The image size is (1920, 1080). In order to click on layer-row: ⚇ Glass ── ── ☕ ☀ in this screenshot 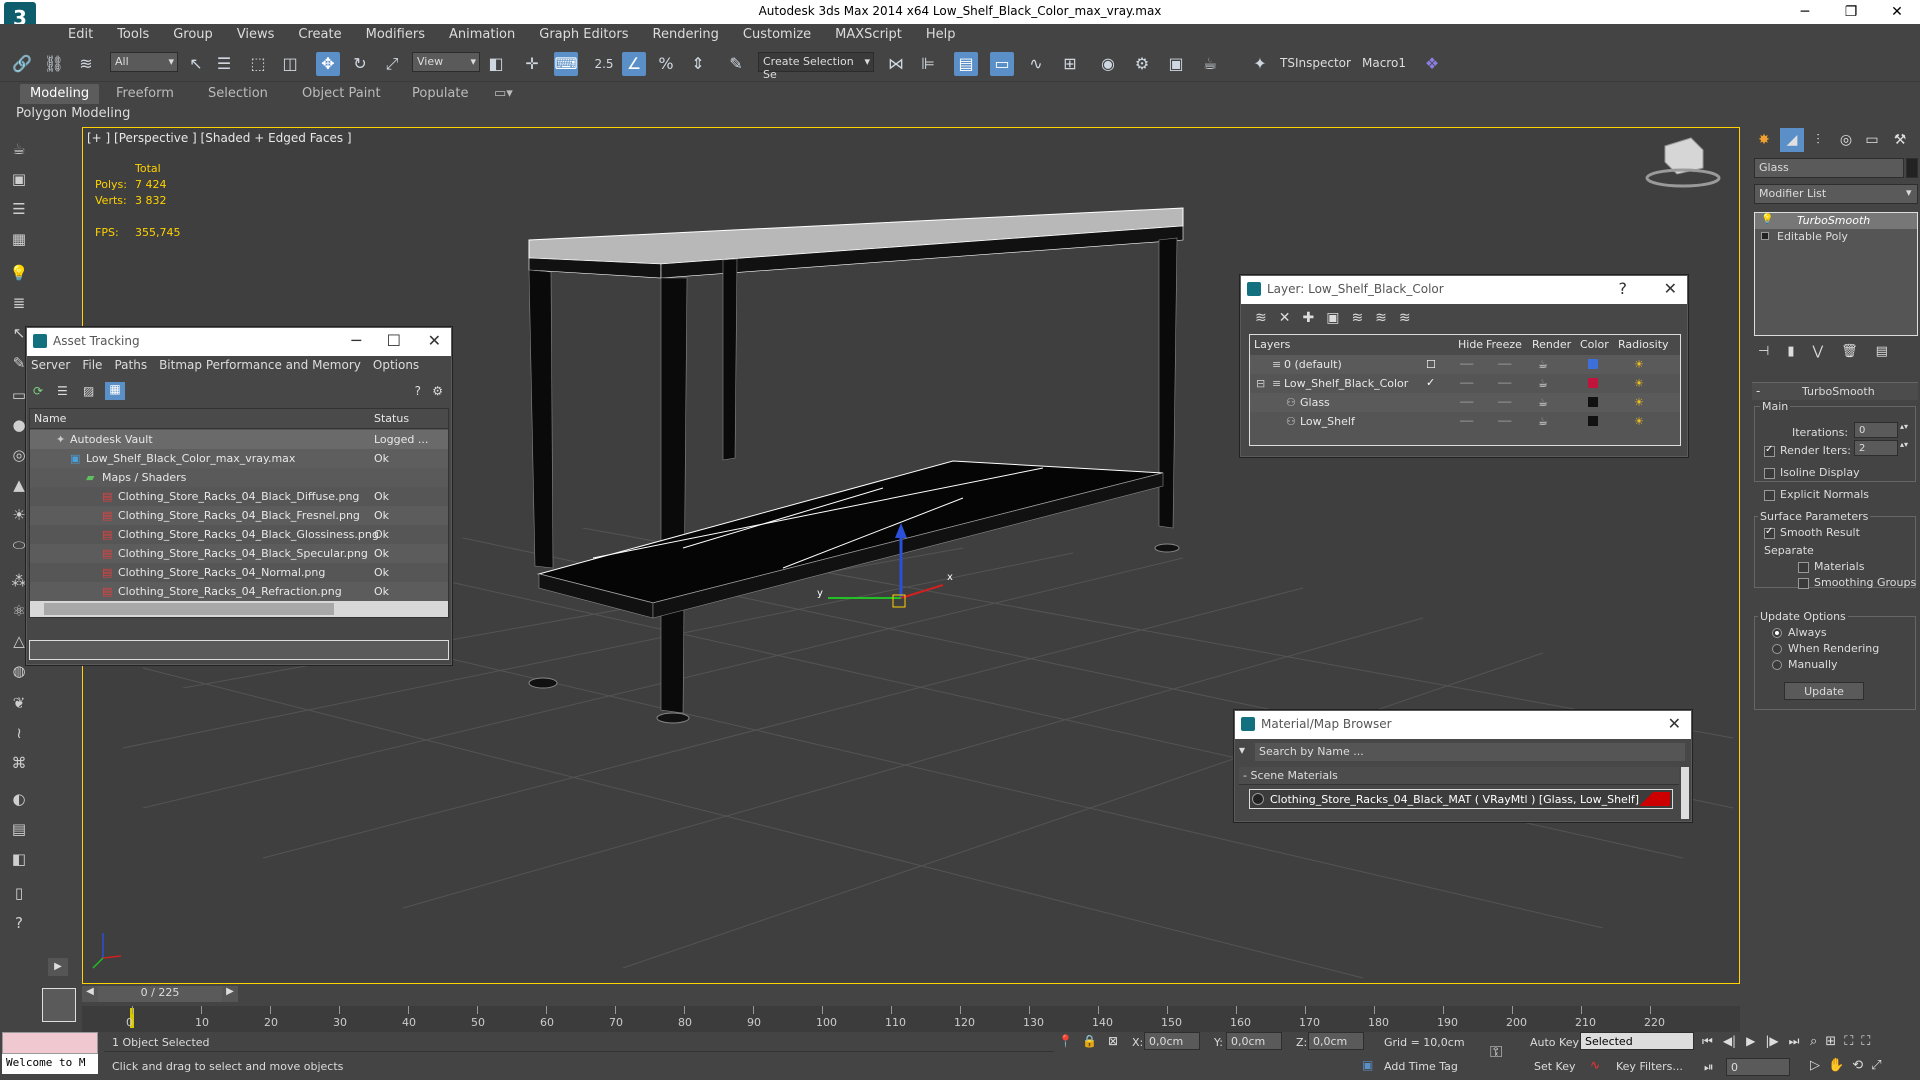, I will do `click(1465, 402)`.